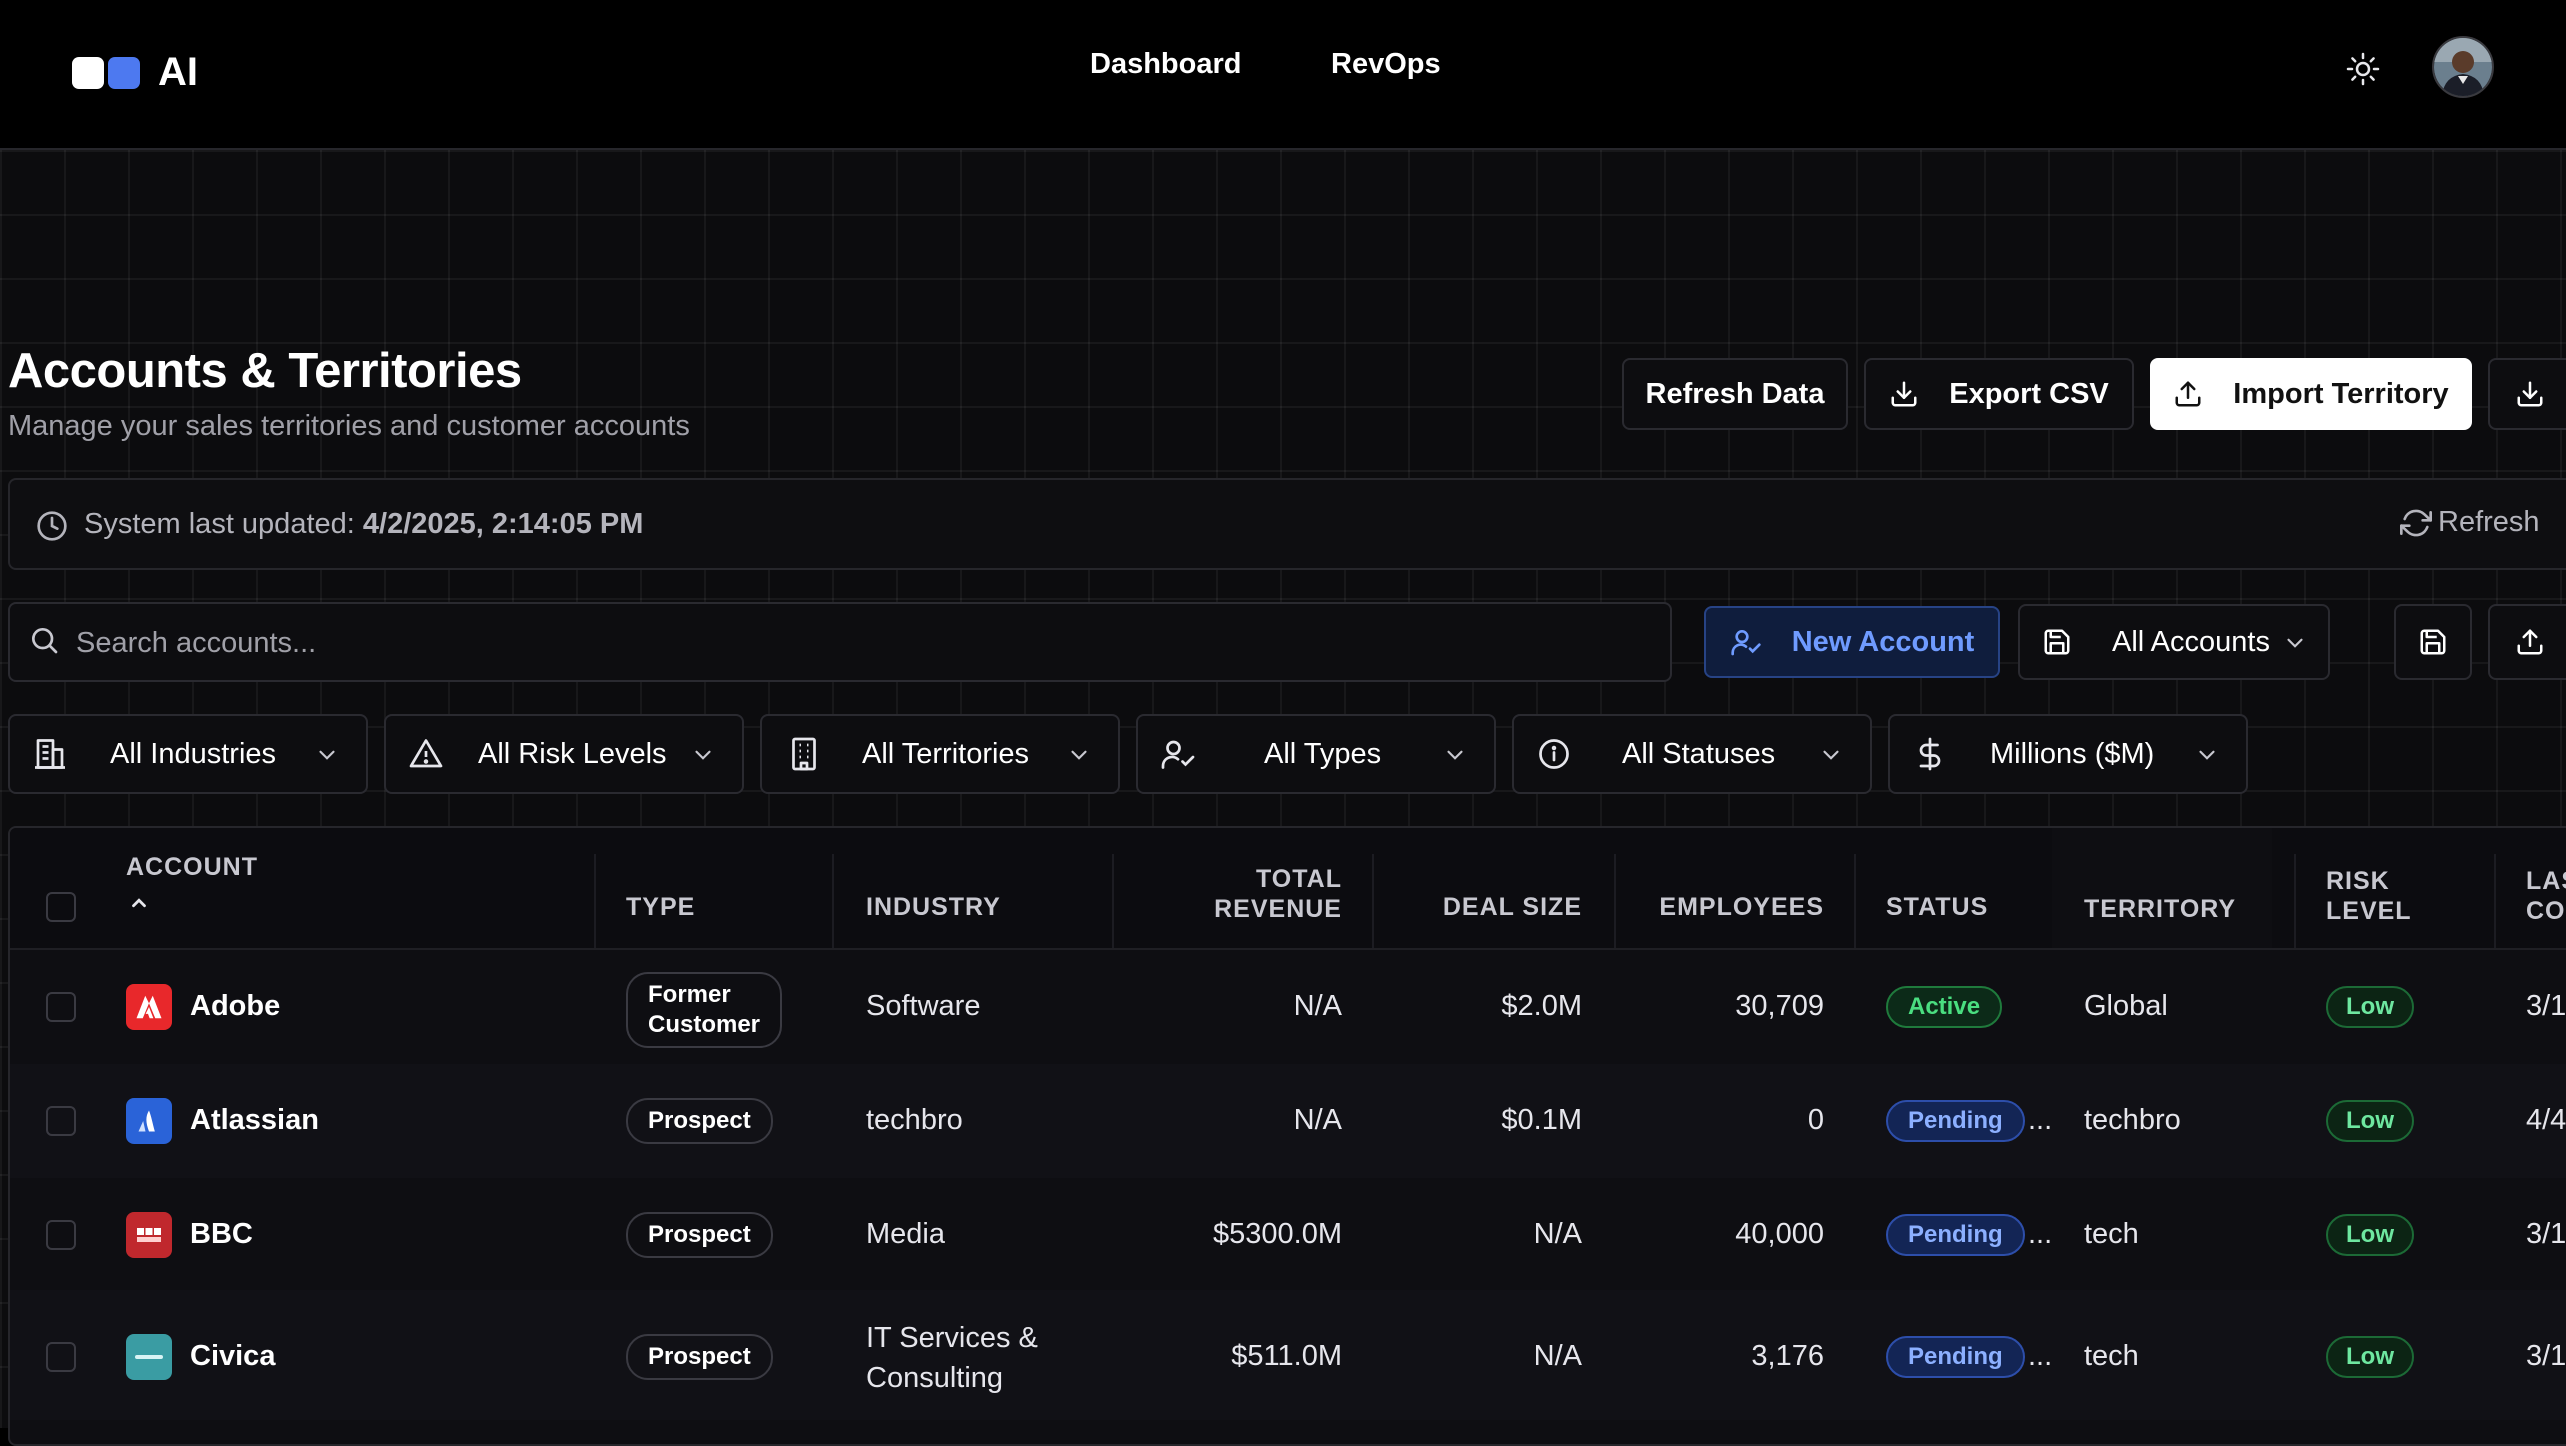 The width and height of the screenshot is (2566, 1446). Describe the element at coordinates (1779, 1234) in the screenshot. I see `employees-cell: 40,000` at that location.